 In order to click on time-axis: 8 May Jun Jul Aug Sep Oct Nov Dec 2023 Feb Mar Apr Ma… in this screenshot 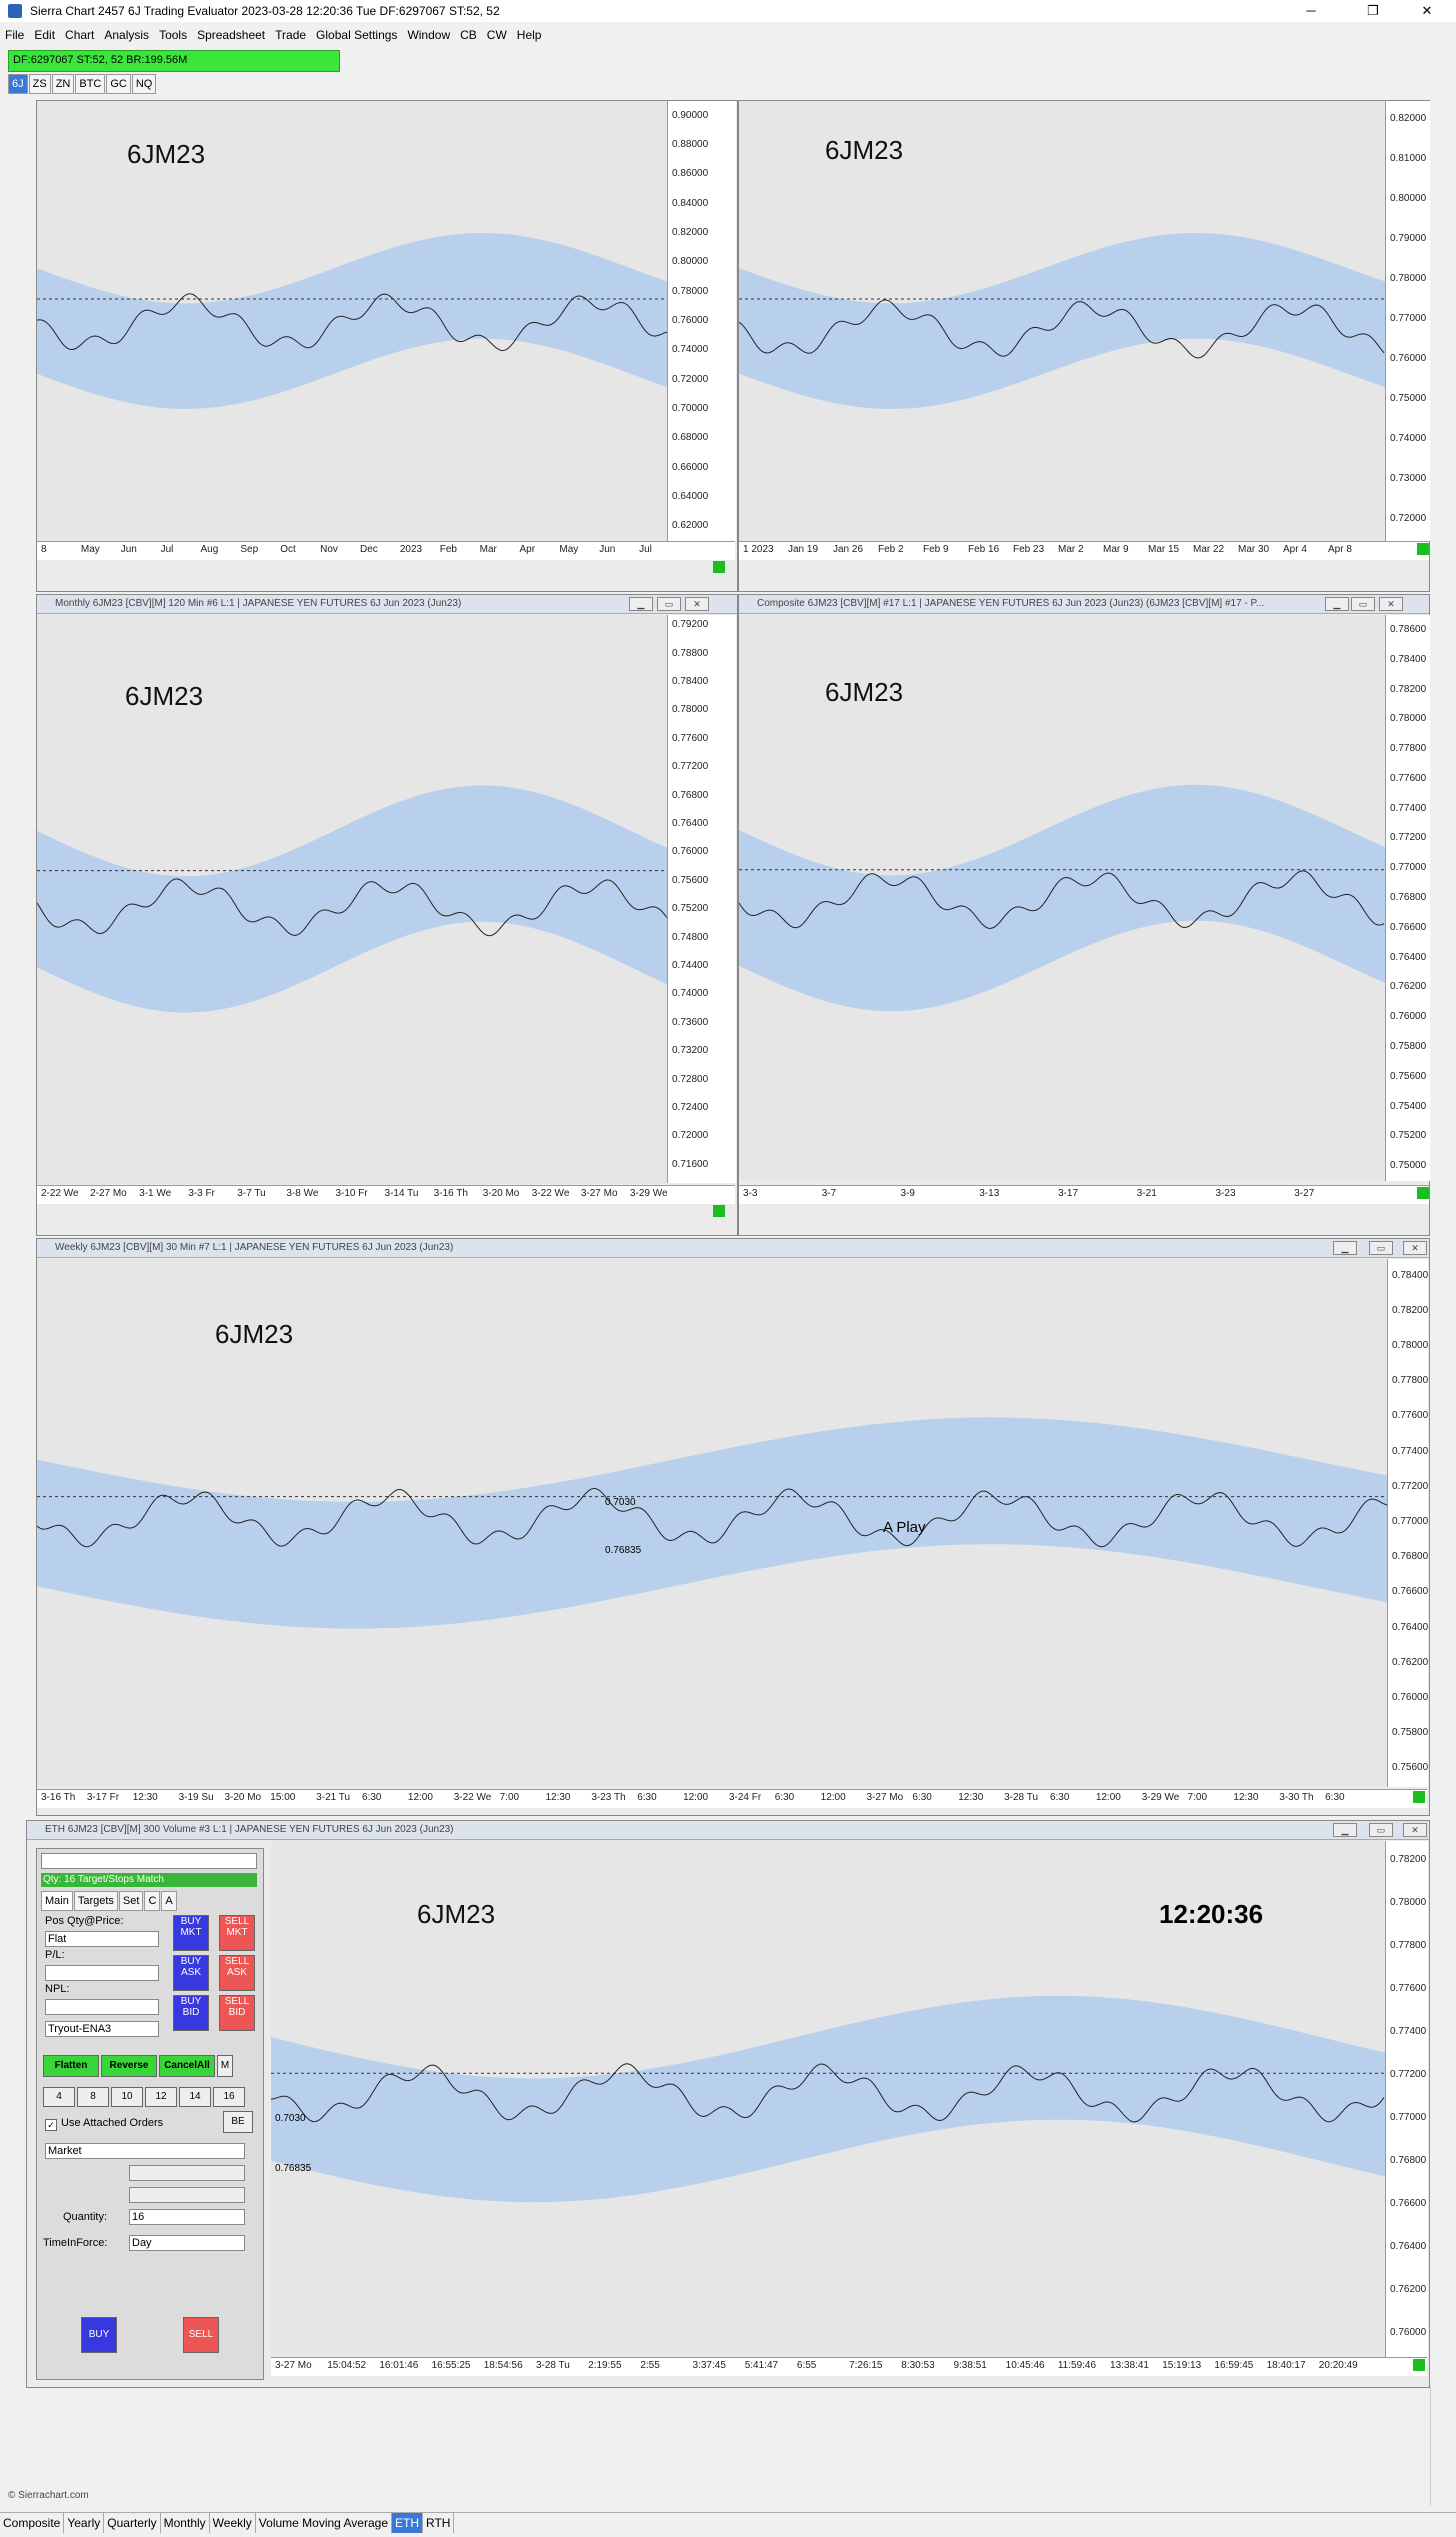, I will do `click(386, 550)`.